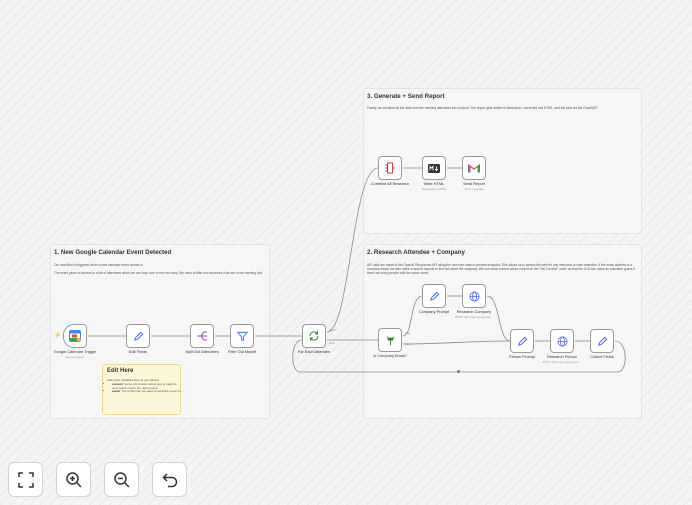 The width and height of the screenshot is (692, 505). I want to click on undo-button, so click(169, 479).